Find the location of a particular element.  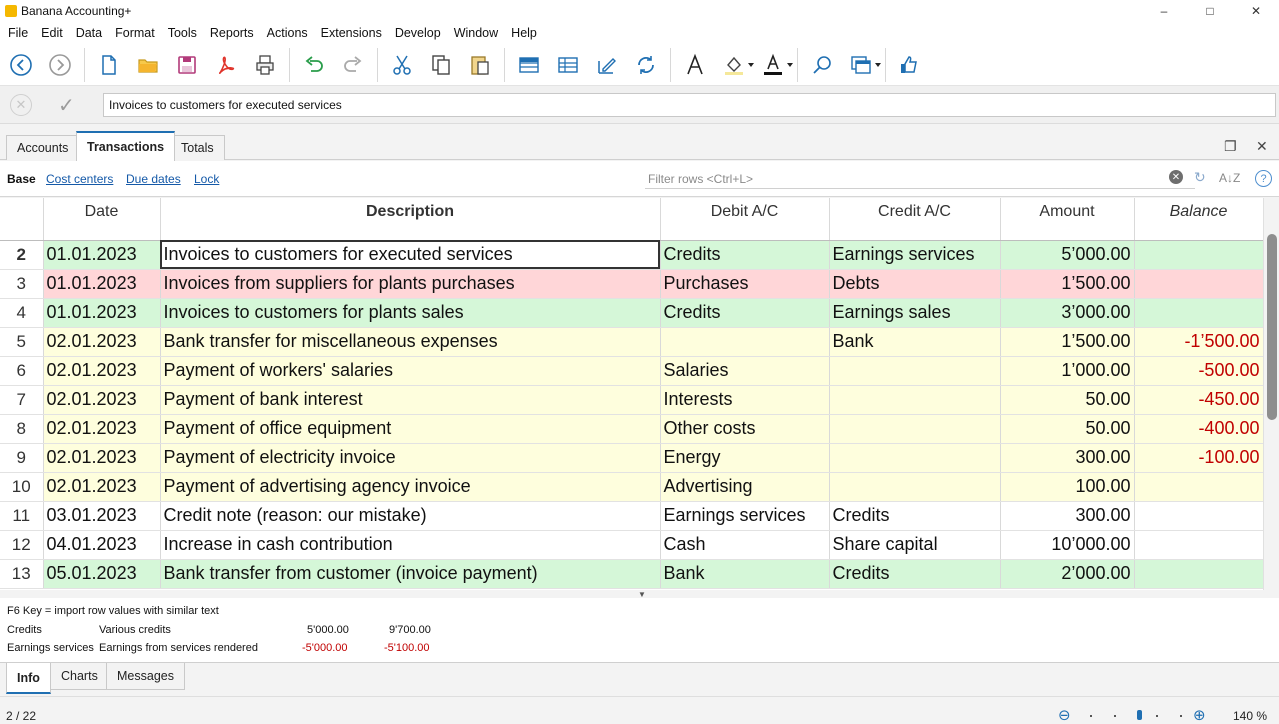

row-number: 8 is located at coordinates (22, 429).